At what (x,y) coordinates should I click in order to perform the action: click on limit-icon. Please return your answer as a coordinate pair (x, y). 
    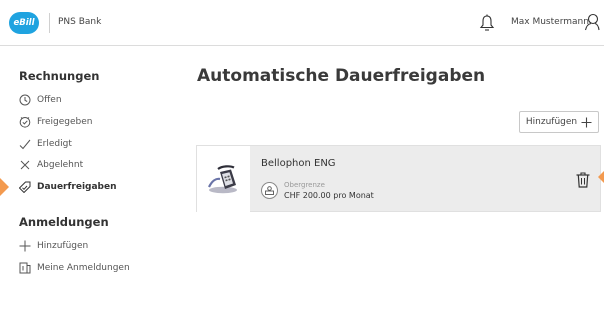
    Looking at the image, I should click on (269, 190).